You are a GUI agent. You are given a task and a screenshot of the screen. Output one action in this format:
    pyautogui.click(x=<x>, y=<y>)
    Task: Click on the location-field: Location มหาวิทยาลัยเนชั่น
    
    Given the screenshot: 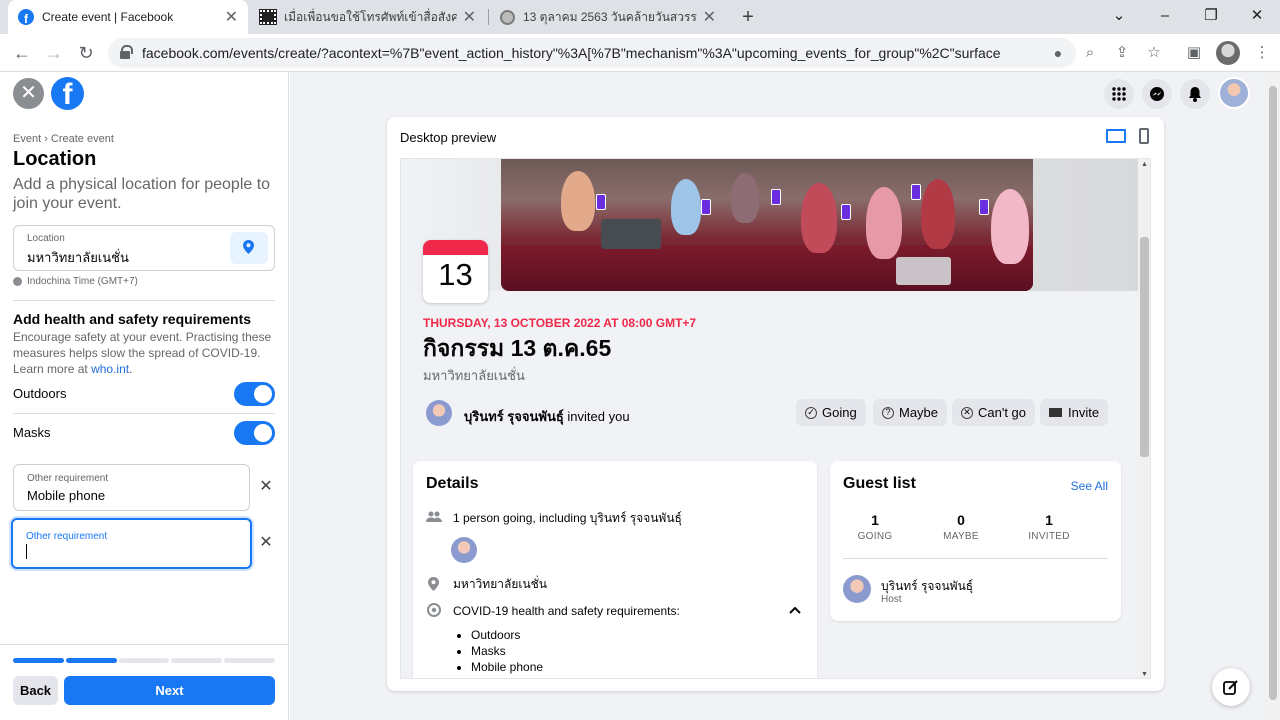 What is the action you would take?
    pyautogui.click(x=144, y=248)
    